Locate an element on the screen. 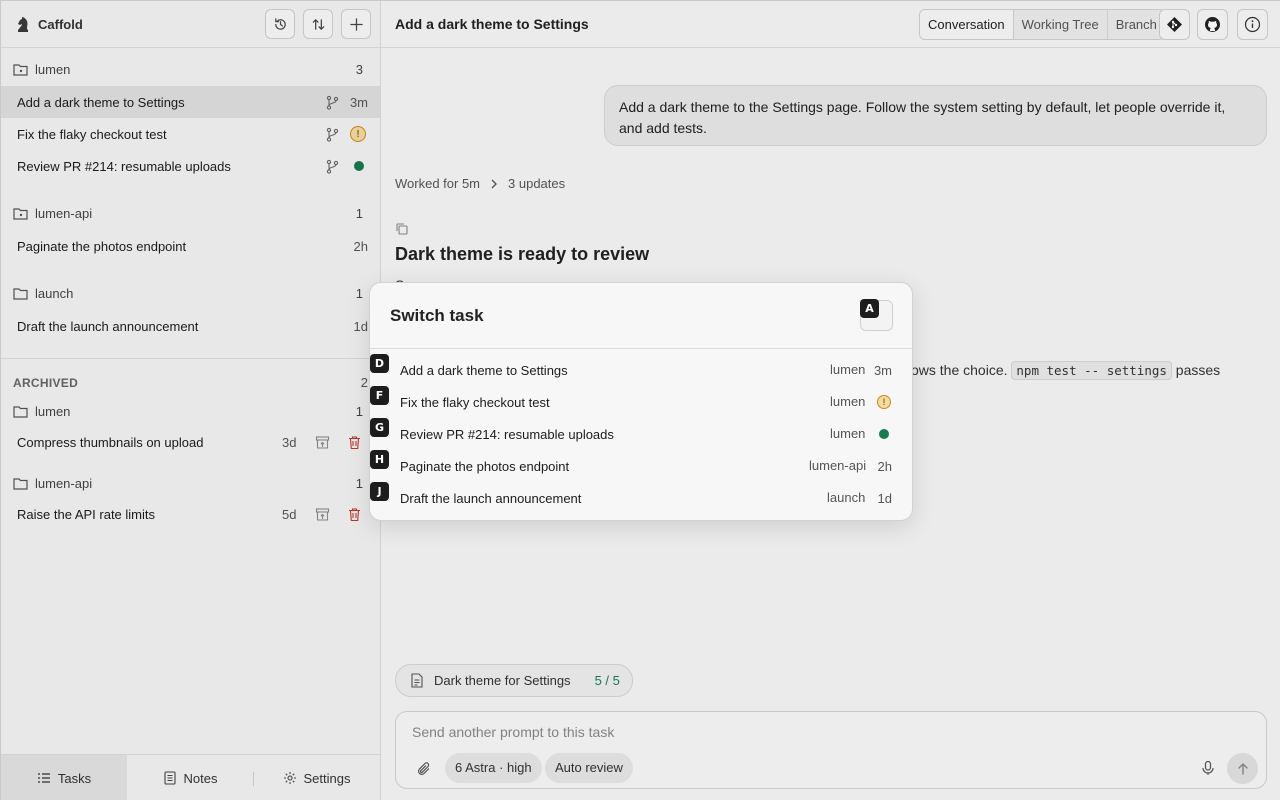 The image size is (1280, 800). item-label: Review PR #214: resumable uploads is located at coordinates (507, 434).